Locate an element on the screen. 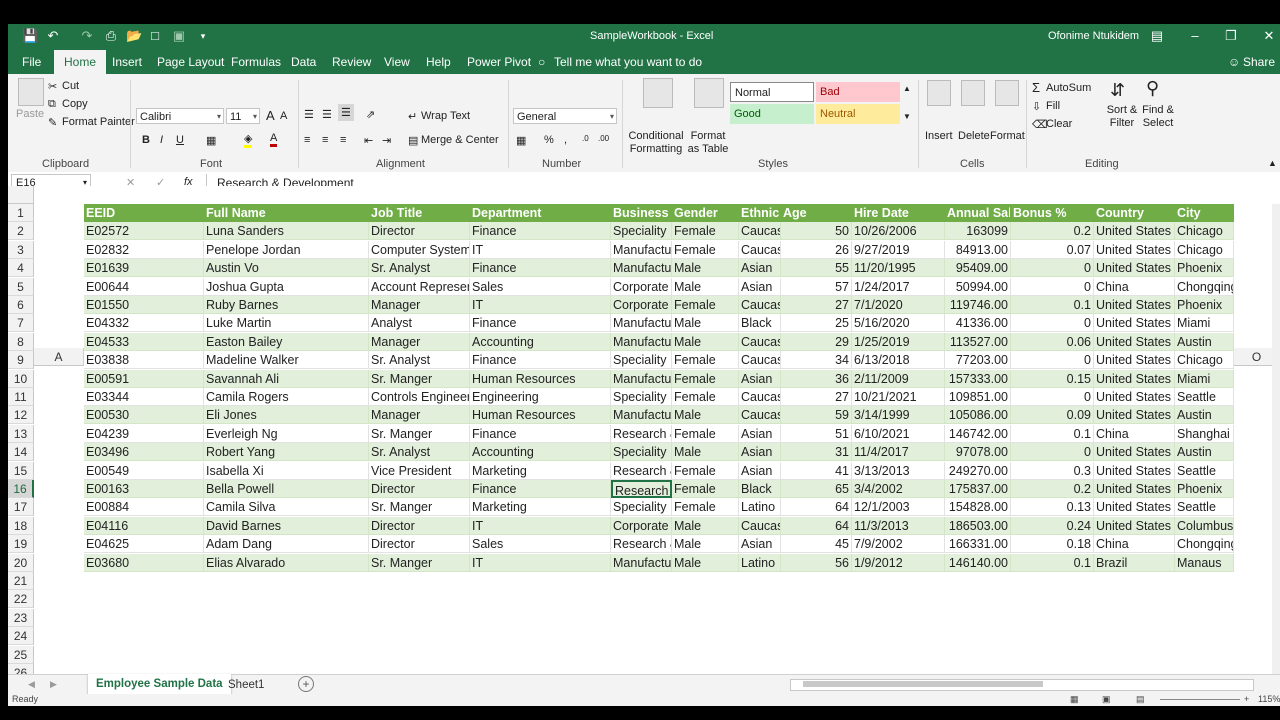  row-header-23: 23 is located at coordinates (21, 617).